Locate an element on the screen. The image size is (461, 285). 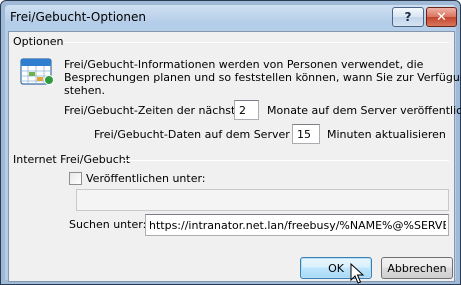
calendar-icon is located at coordinates (37, 71).